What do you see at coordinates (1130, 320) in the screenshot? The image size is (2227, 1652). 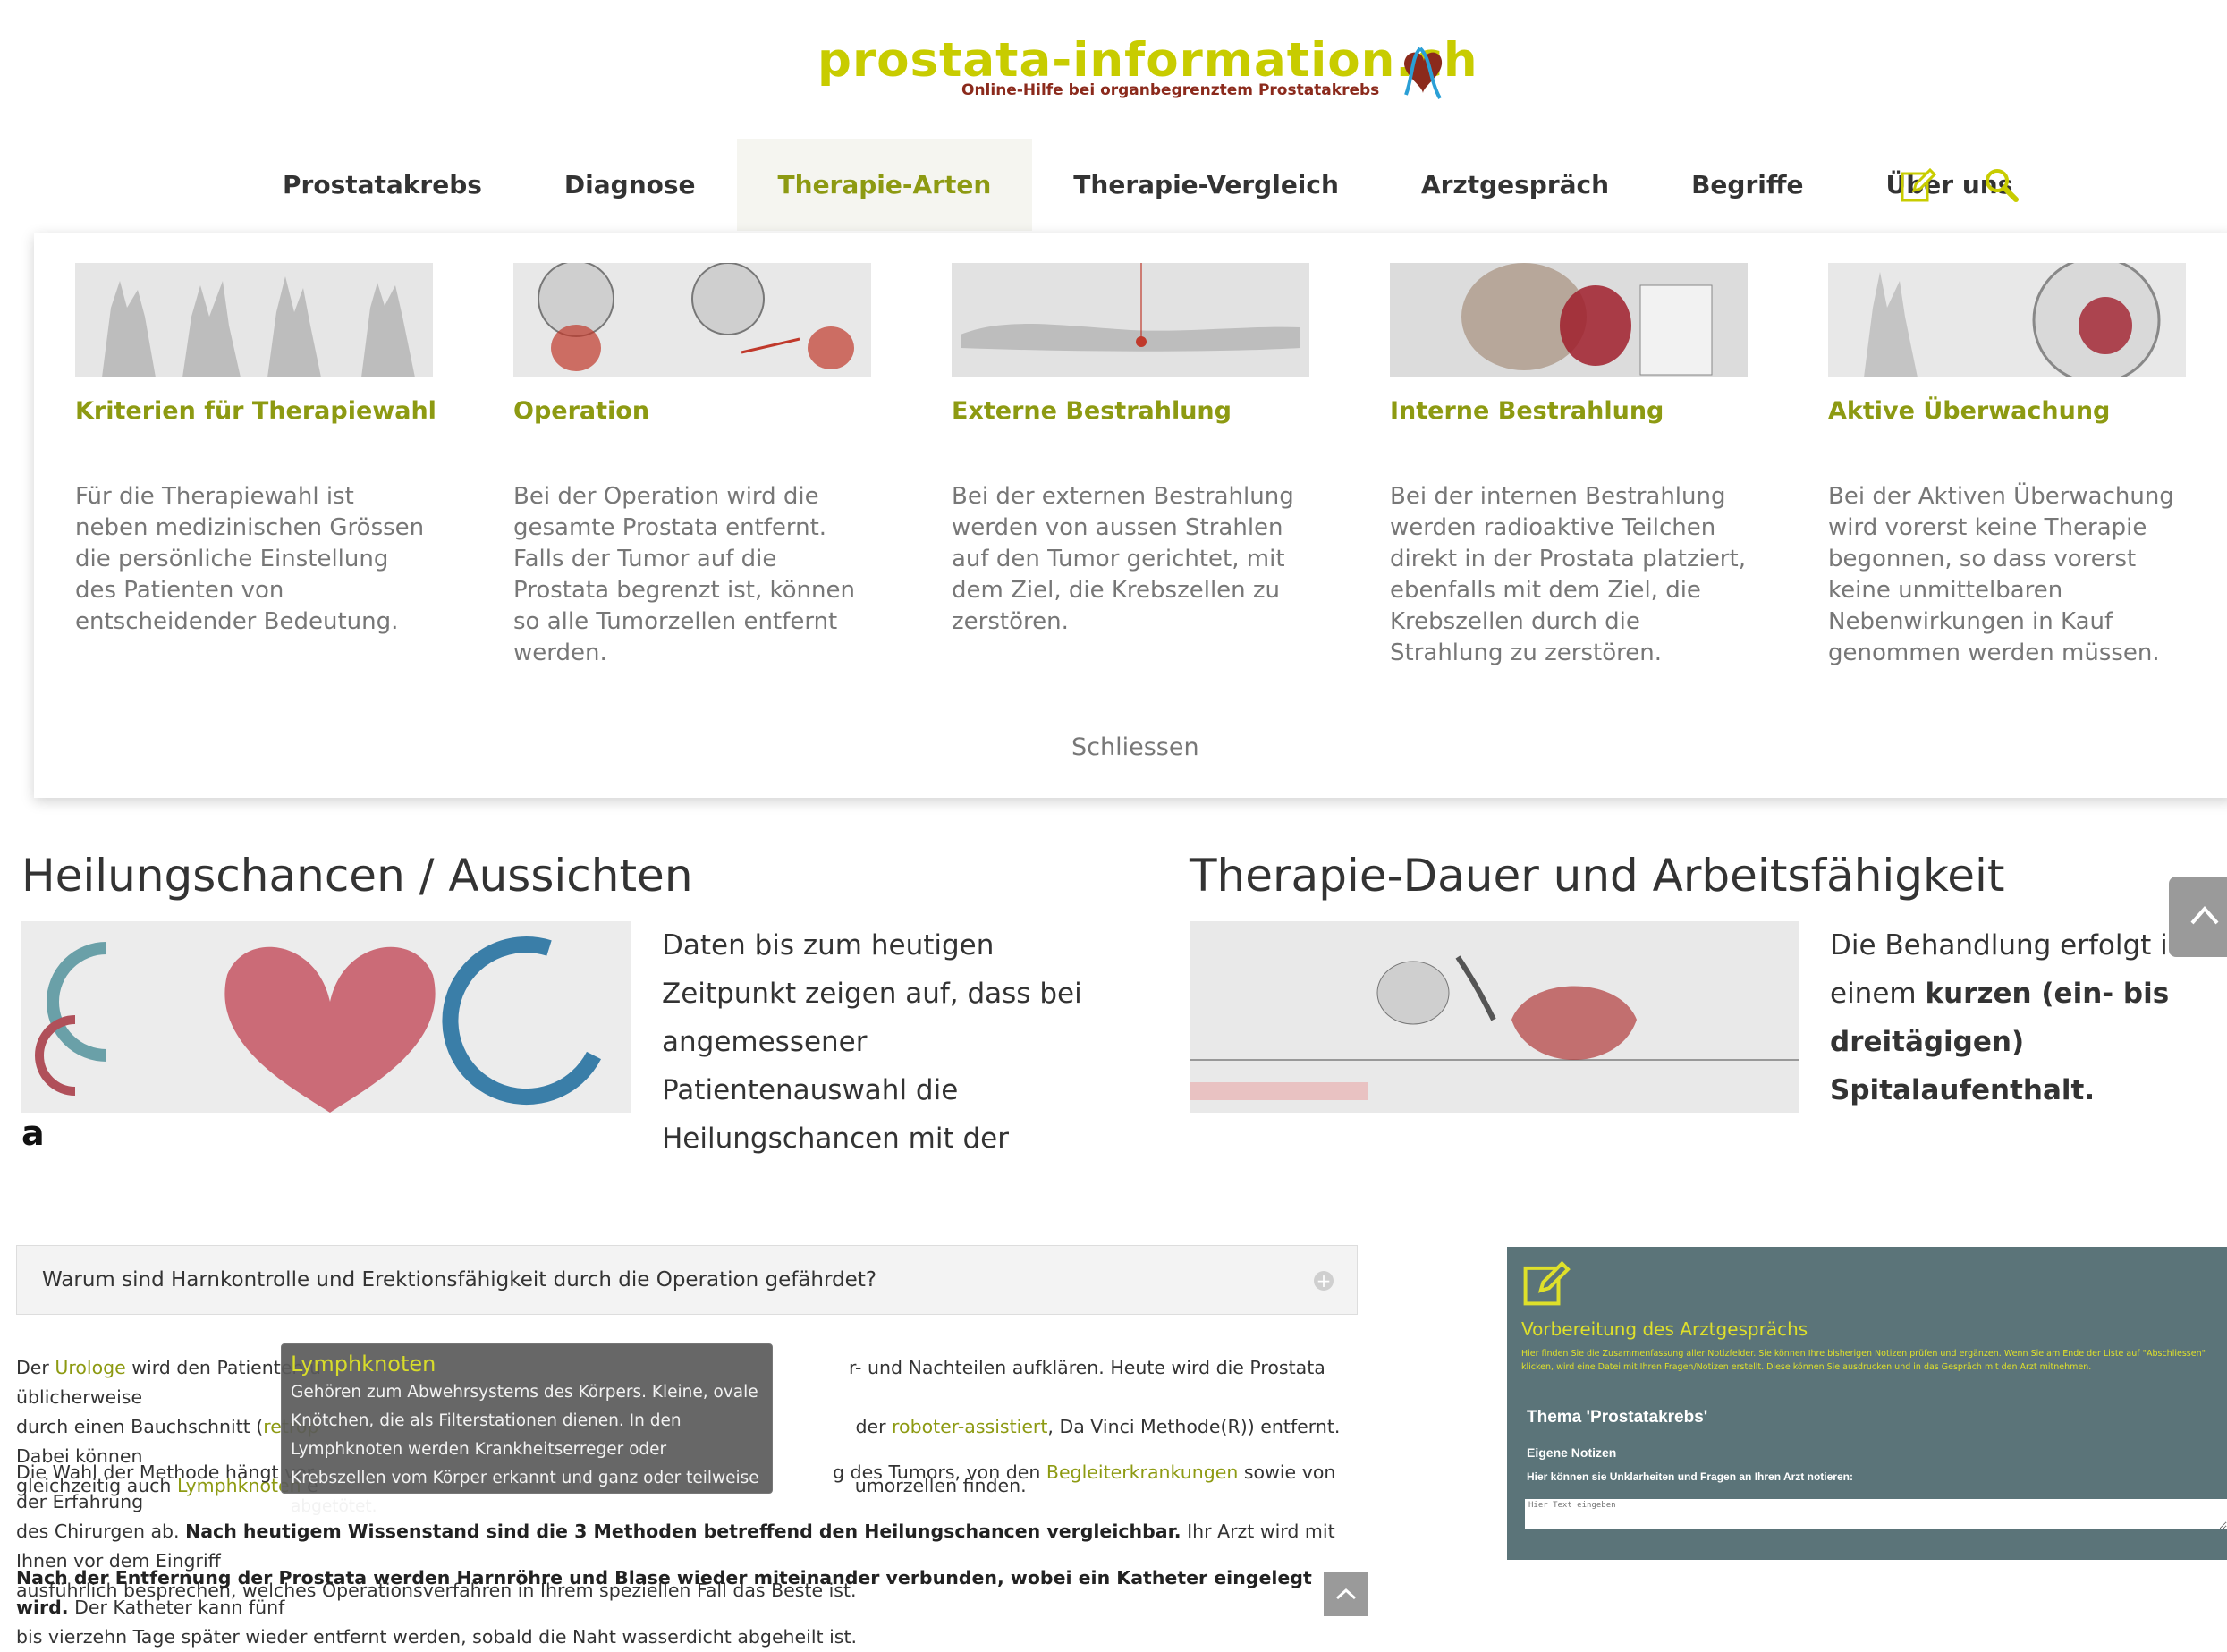 I see `radiation-illustration` at bounding box center [1130, 320].